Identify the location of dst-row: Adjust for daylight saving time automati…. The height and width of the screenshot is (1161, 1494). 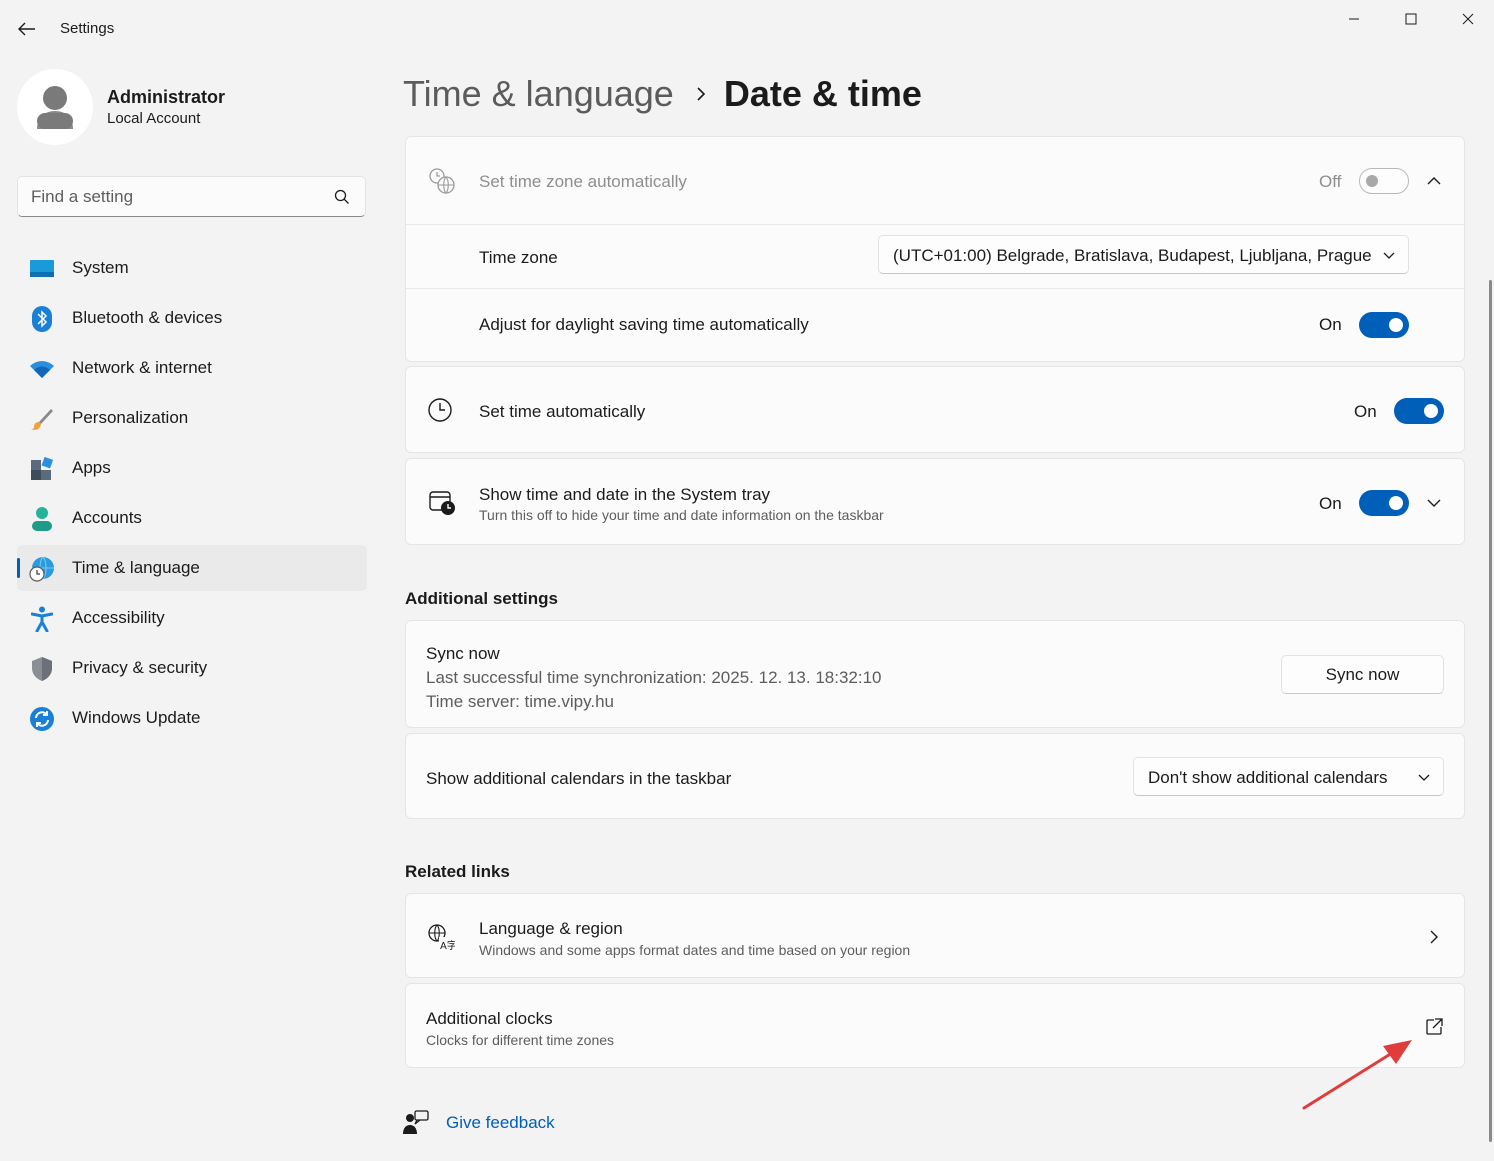
(935, 325).